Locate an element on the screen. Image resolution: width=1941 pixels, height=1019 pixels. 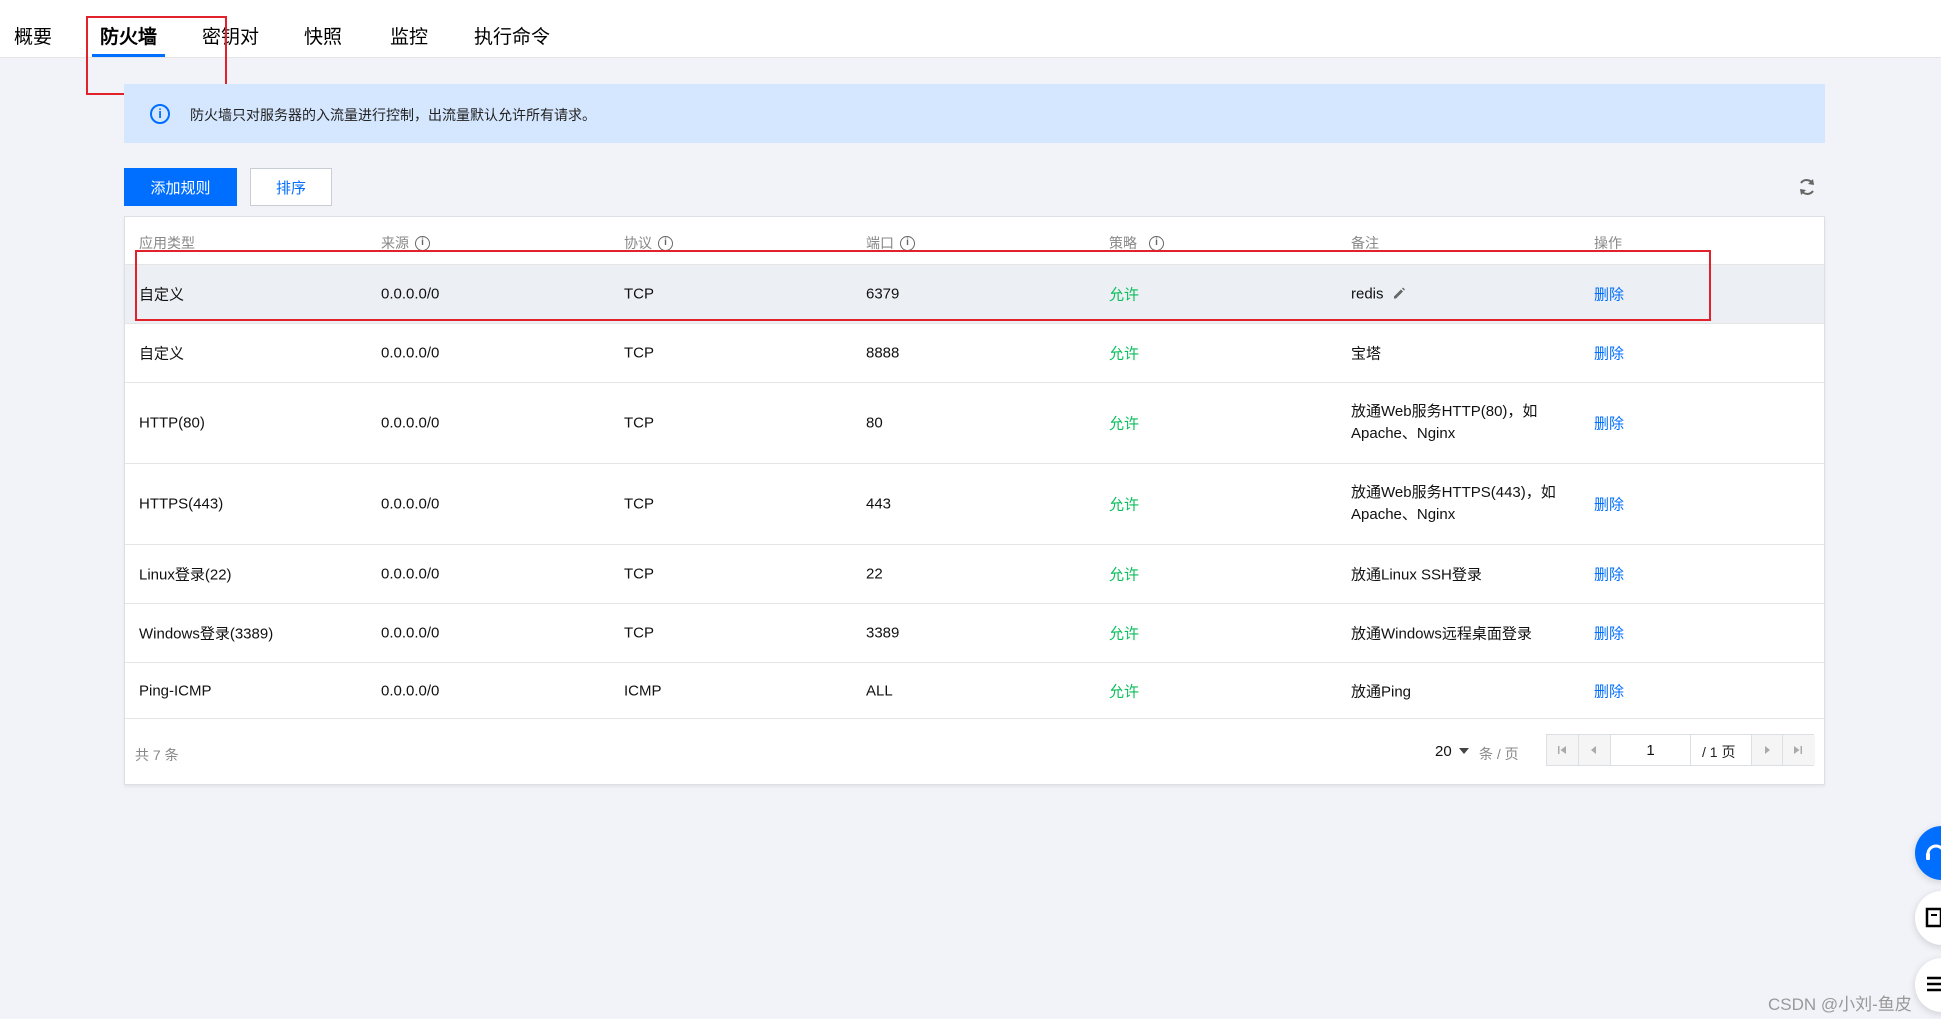
next-page-icon is located at coordinates (1767, 750).